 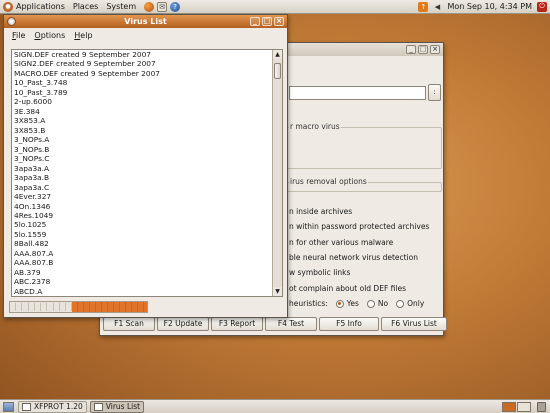 What do you see at coordinates (141, 73) in the screenshot?
I see `list-item: MACRO.DEF created 9 September 2007` at bounding box center [141, 73].